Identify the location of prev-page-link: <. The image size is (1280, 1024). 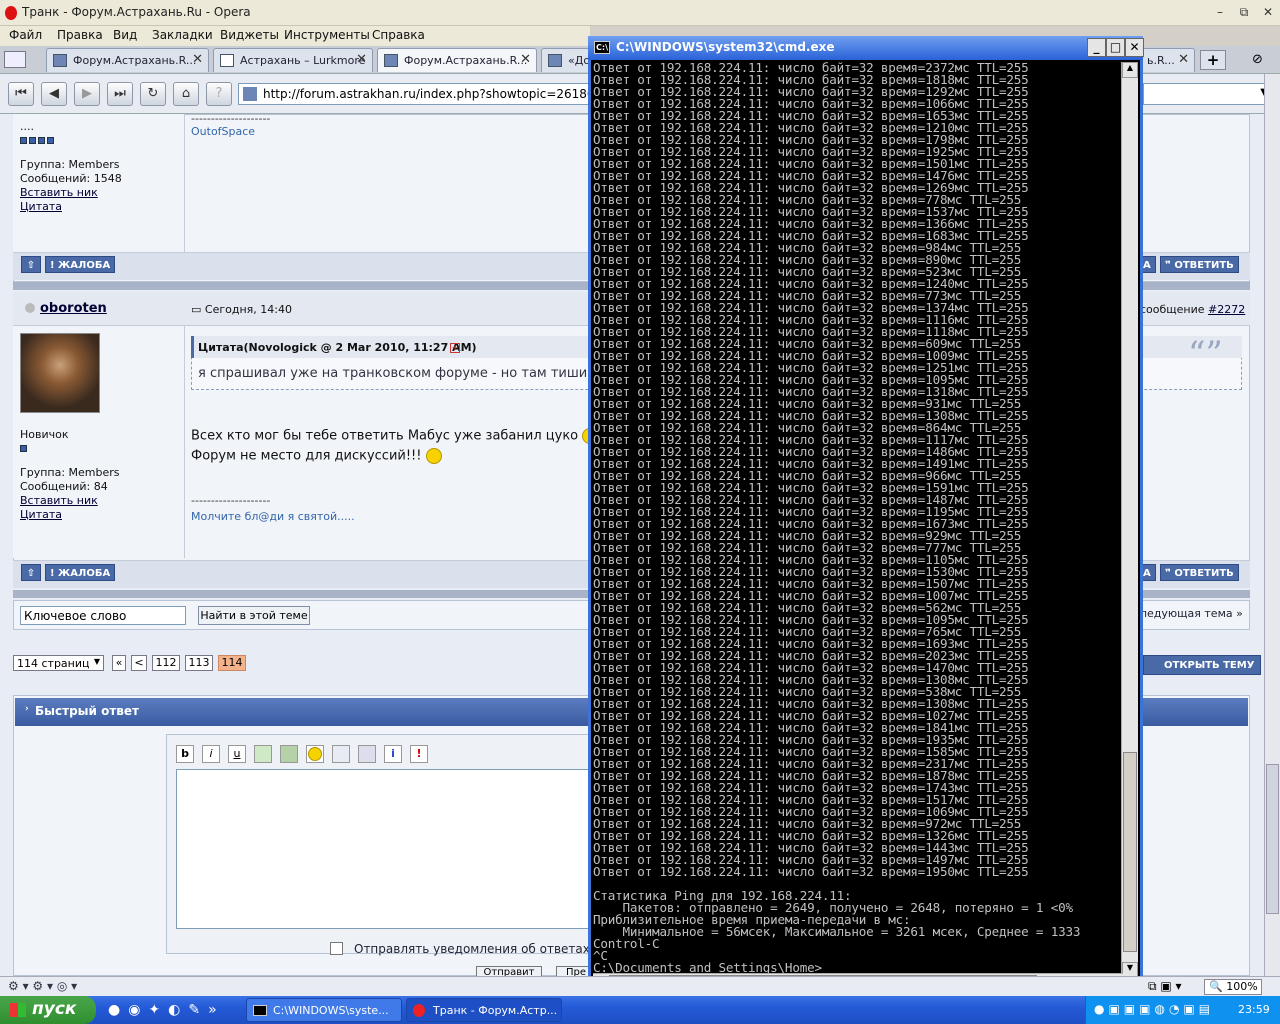
(139, 663).